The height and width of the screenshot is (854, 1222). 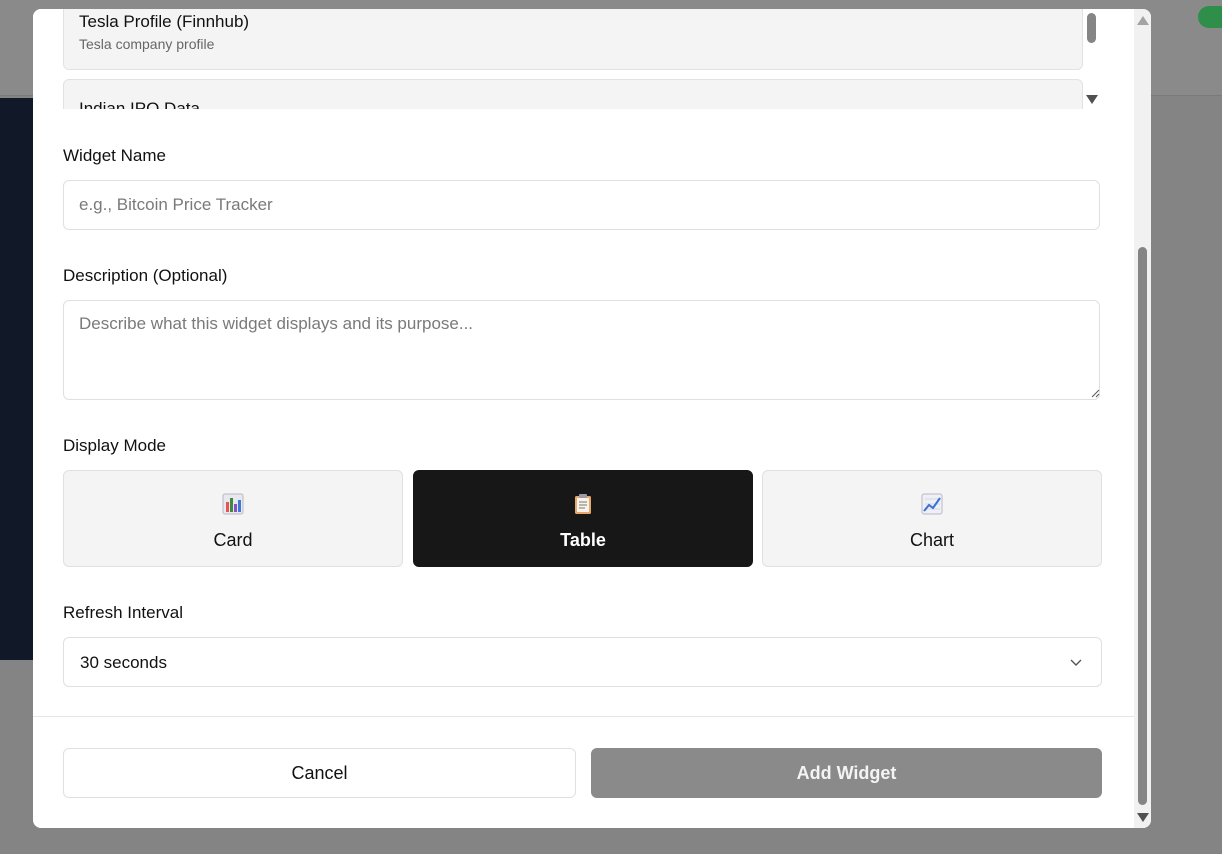 What do you see at coordinates (123, 612) in the screenshot?
I see `refresh-interval-label: Refresh Interval` at bounding box center [123, 612].